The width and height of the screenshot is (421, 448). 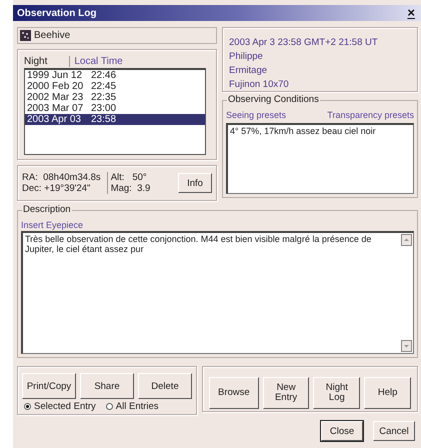 What do you see at coordinates (115, 86) in the screenshot?
I see `night-list-item: 2000 Feb 20 22:45` at bounding box center [115, 86].